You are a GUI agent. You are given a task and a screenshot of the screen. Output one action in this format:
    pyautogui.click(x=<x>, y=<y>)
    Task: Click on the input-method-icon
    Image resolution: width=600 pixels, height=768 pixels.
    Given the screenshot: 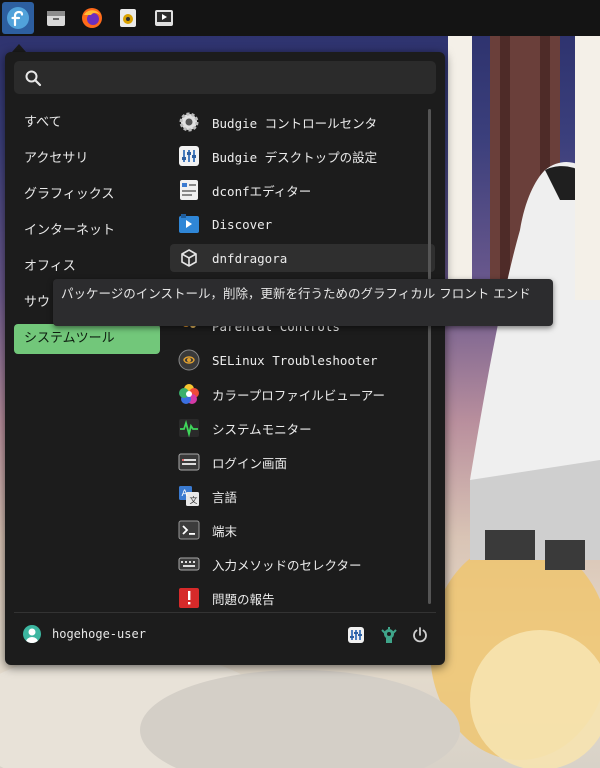 What is the action you would take?
    pyautogui.click(x=189, y=564)
    